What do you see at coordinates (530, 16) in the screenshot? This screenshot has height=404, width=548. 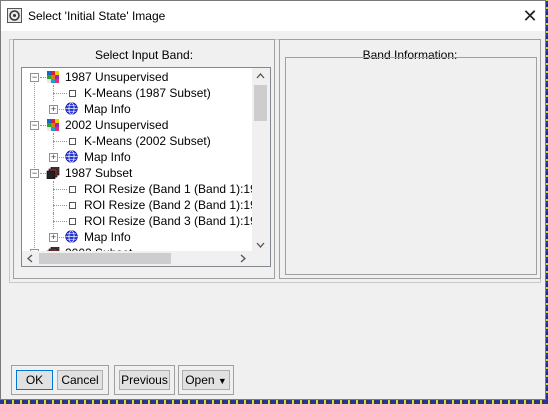 I see `close-icon: ✕` at bounding box center [530, 16].